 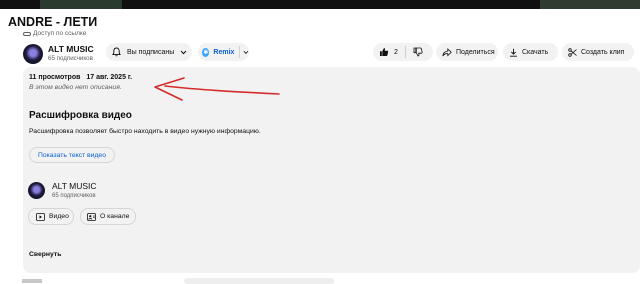 I want to click on video-player-strip, so click(x=320, y=4).